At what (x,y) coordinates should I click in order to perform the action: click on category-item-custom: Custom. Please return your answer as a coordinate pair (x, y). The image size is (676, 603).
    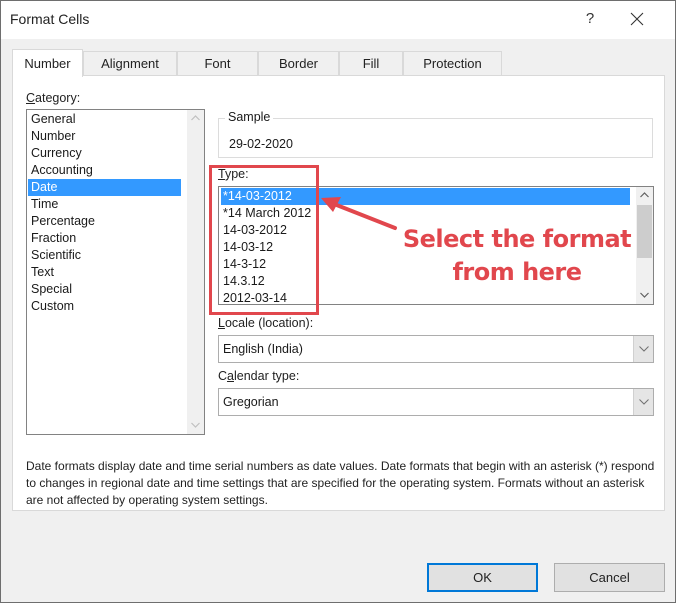
    Looking at the image, I should click on (104, 306).